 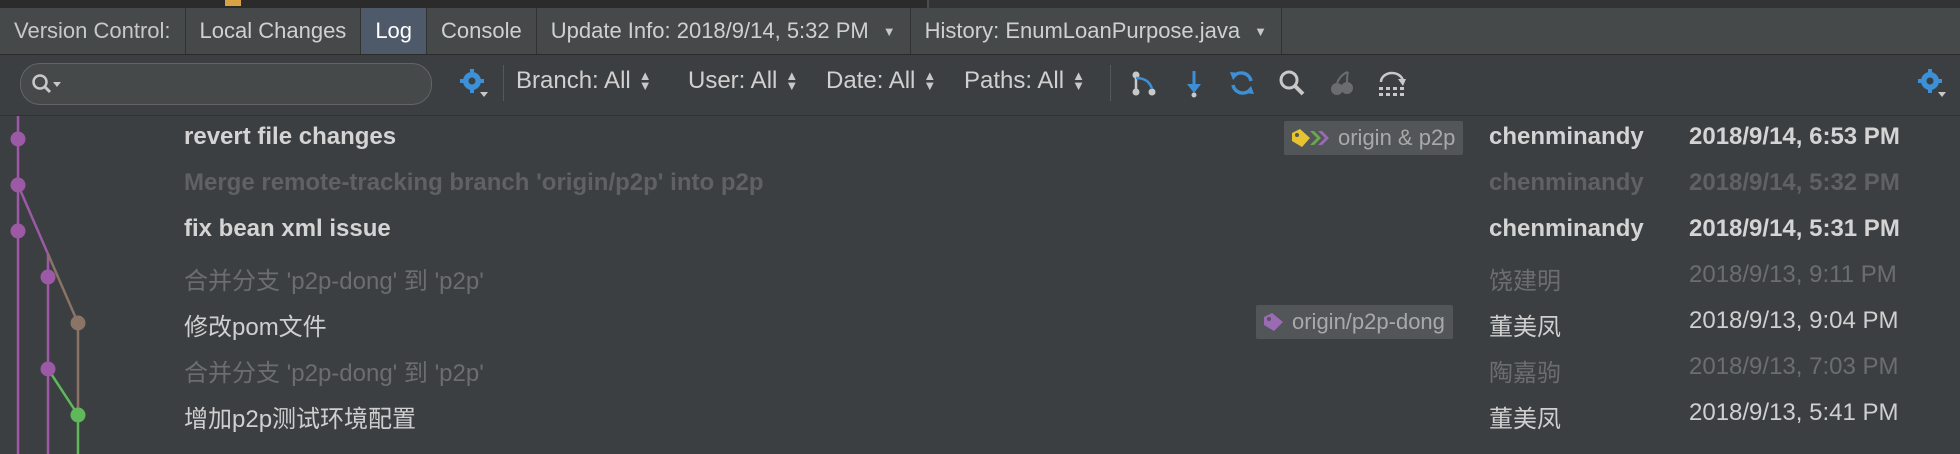 I want to click on commit-message: revert file changes, so click(x=290, y=136).